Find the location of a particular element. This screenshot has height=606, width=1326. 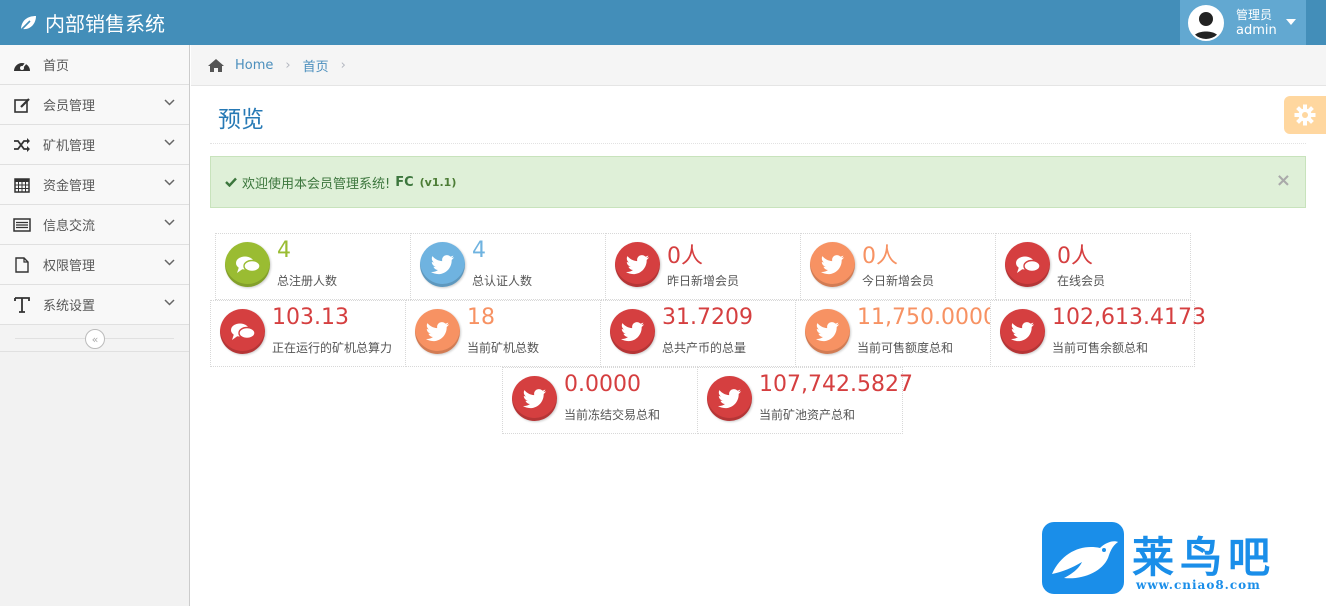

sidebar-item-label: 系统设置 is located at coordinates (69, 306).